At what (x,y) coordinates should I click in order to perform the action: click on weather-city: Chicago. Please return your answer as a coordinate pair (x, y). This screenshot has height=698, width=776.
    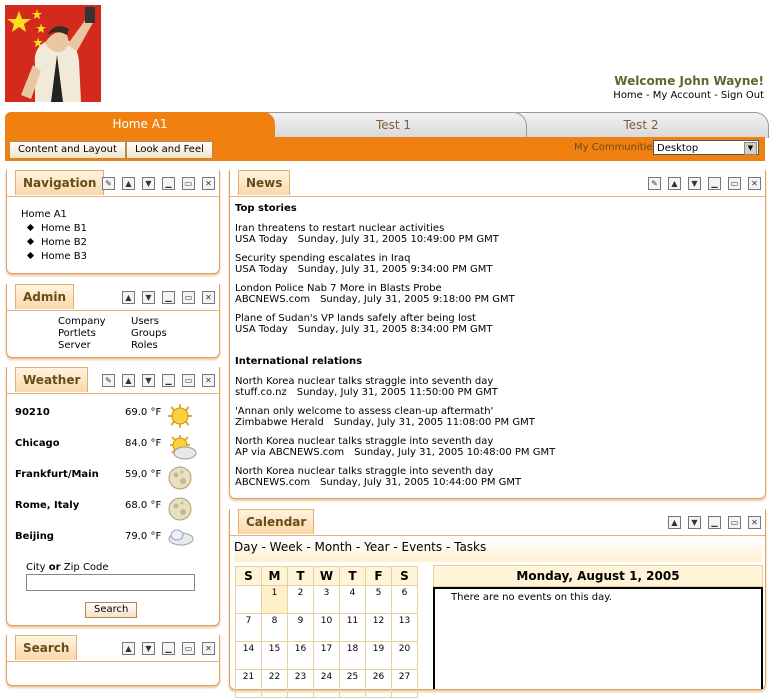
    Looking at the image, I should click on (37, 443).